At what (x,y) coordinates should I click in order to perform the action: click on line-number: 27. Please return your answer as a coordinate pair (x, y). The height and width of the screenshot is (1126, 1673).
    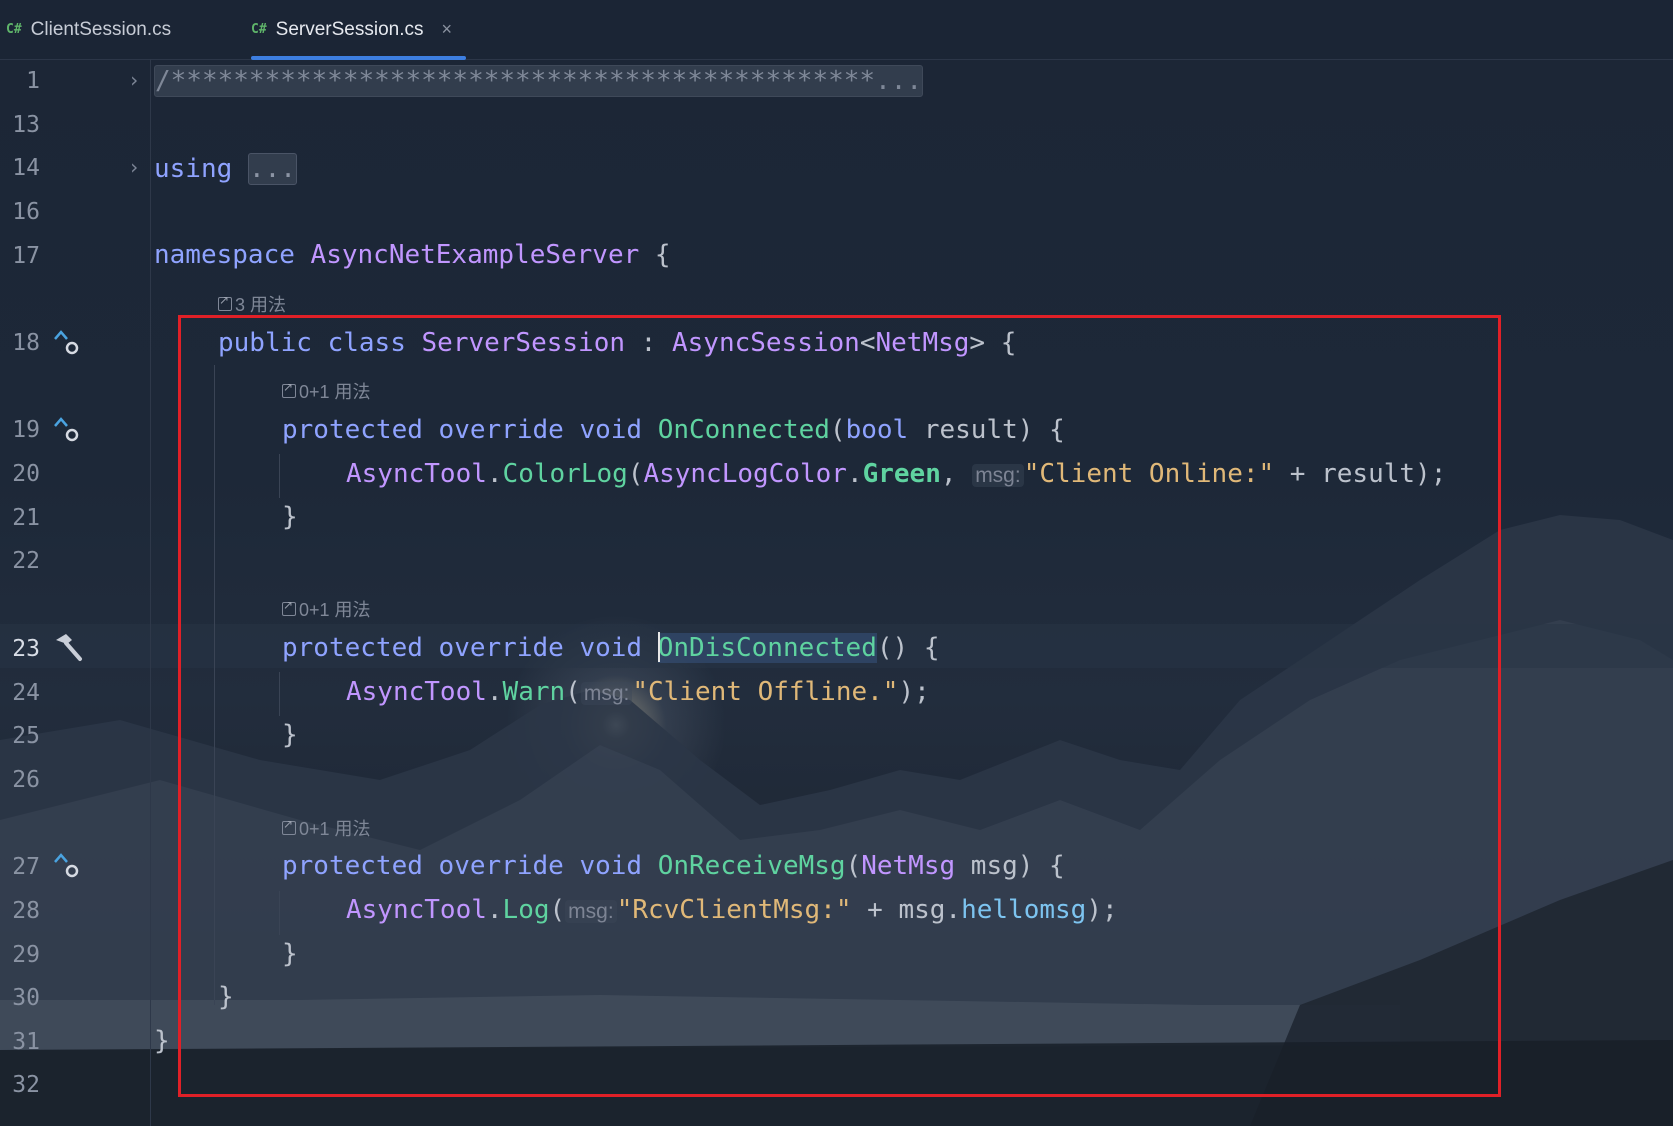
    Looking at the image, I should click on (26, 867).